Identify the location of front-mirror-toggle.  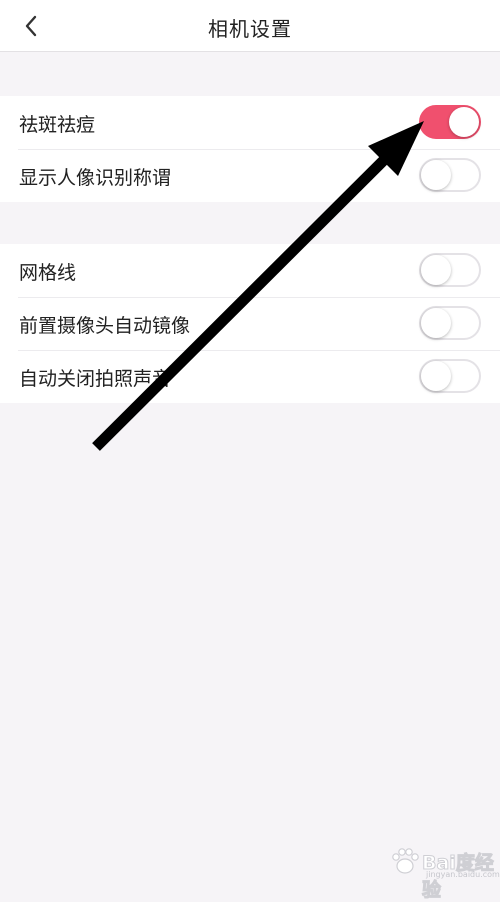
(450, 323).